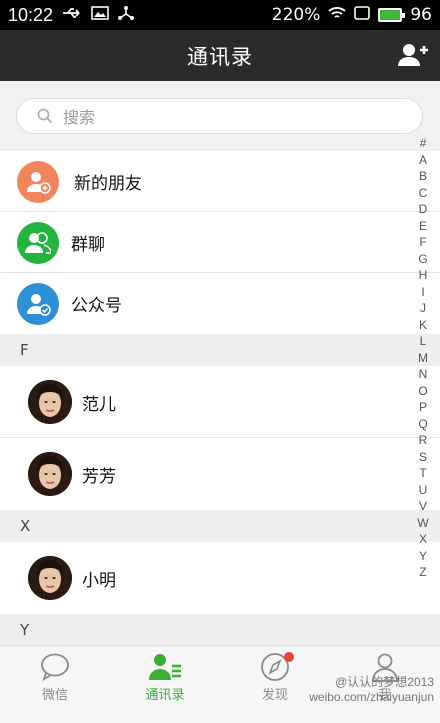 Image resolution: width=440 pixels, height=723 pixels. What do you see at coordinates (423, 457) in the screenshot?
I see `index-letter: S` at bounding box center [423, 457].